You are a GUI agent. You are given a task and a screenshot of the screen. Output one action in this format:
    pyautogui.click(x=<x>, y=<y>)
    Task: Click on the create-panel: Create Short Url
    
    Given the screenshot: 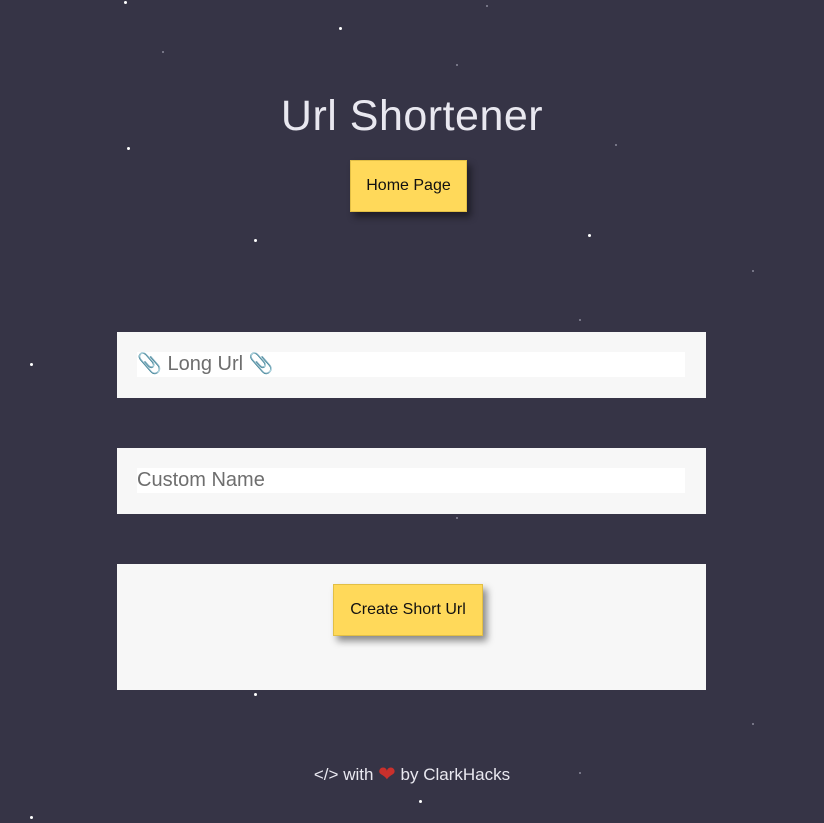 What is the action you would take?
    pyautogui.click(x=411, y=627)
    